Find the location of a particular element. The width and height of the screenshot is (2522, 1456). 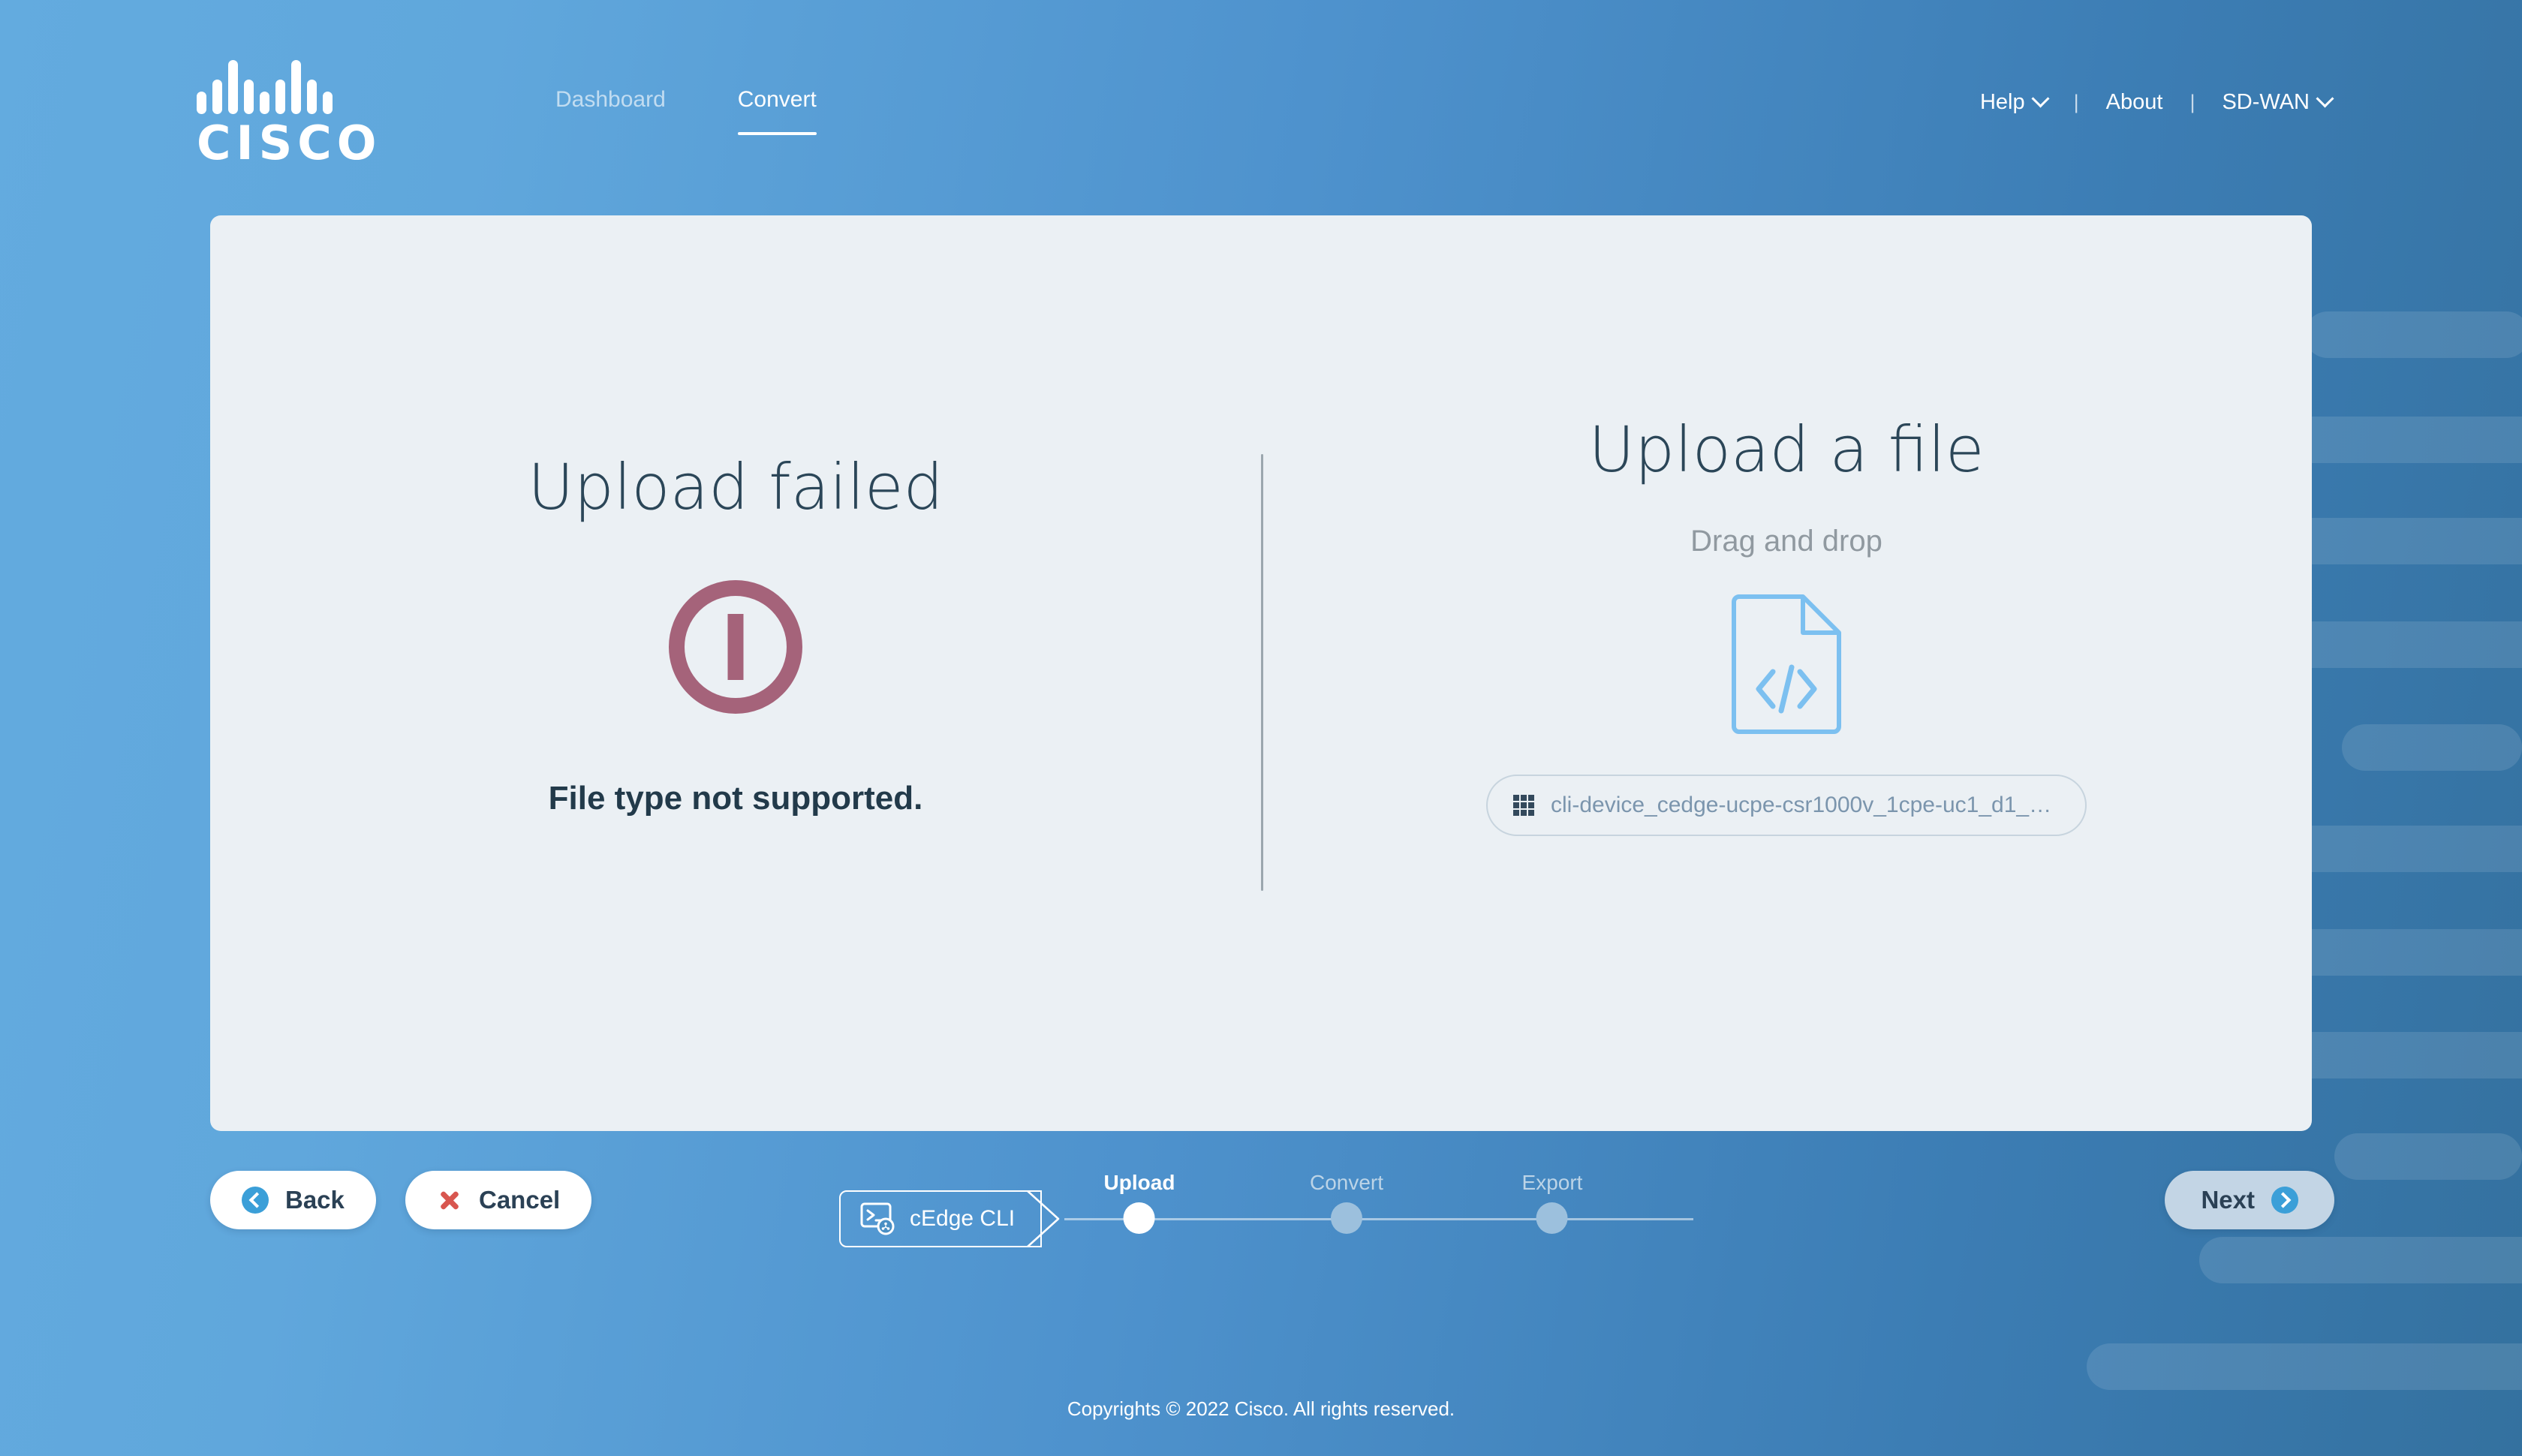

chevron-right-circle-icon is located at coordinates (2284, 1200).